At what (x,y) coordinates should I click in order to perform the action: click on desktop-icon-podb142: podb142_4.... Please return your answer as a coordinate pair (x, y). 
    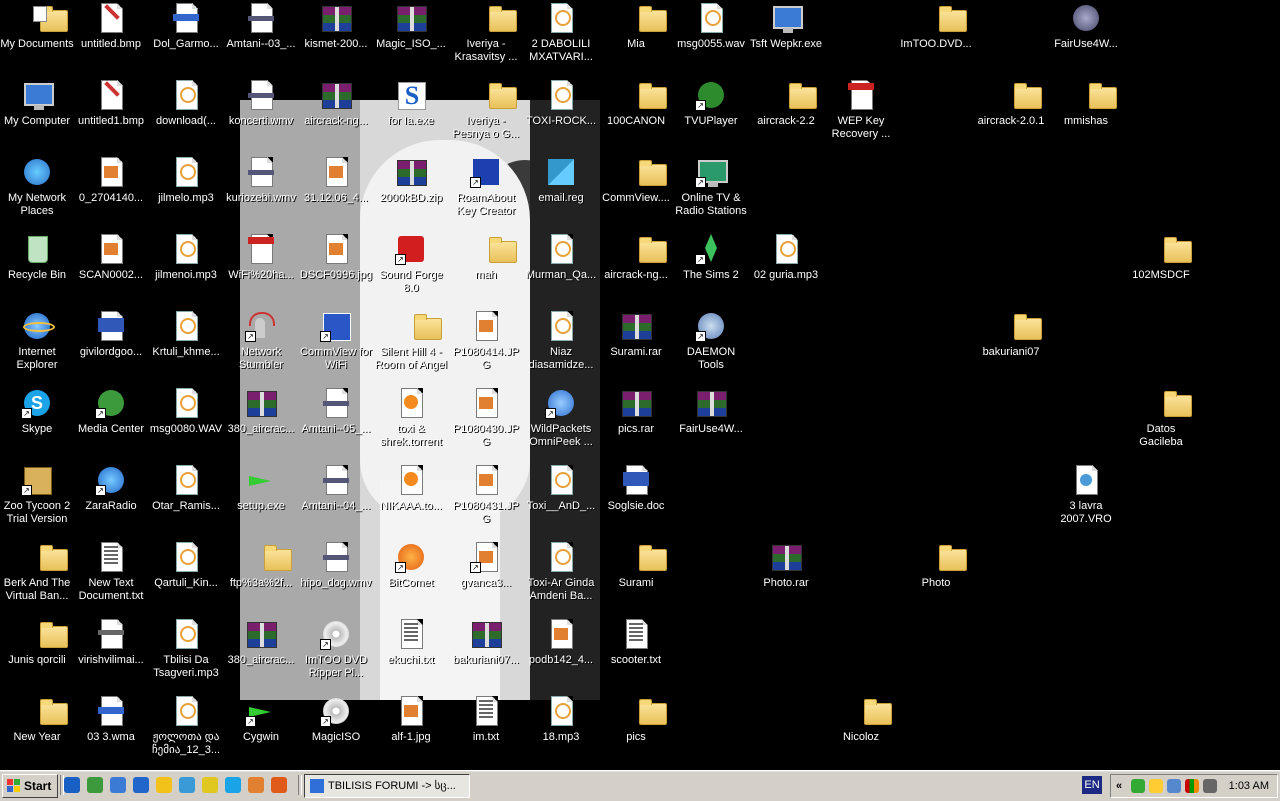
    Looking at the image, I should click on (561, 654).